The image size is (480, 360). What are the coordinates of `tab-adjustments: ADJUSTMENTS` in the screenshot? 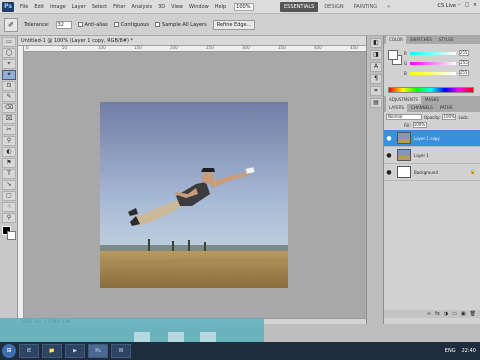 It's located at (403, 100).